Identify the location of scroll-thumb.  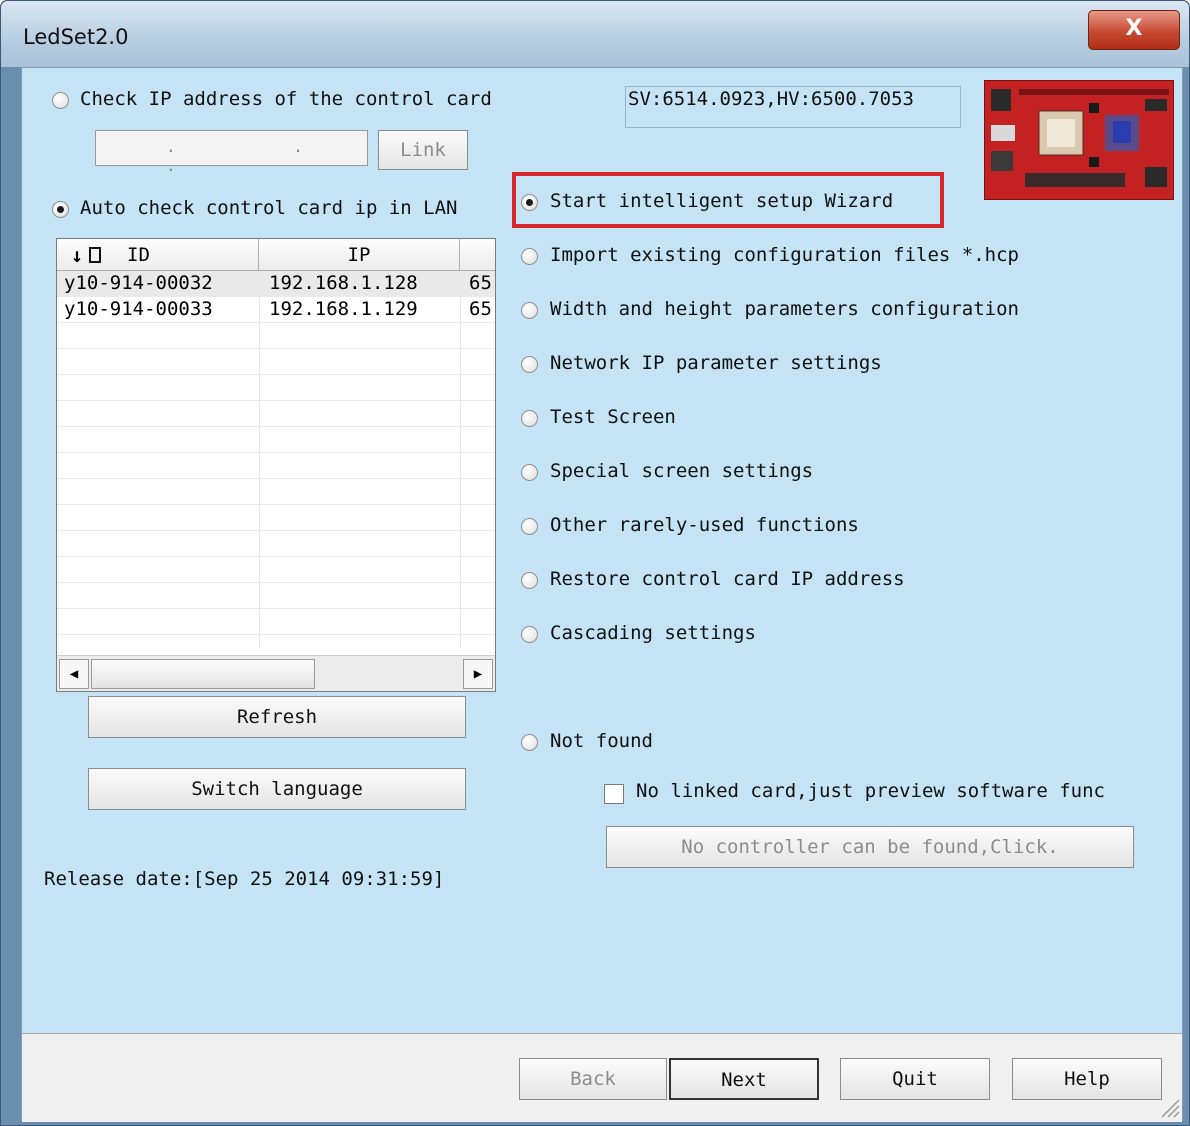
(203, 674).